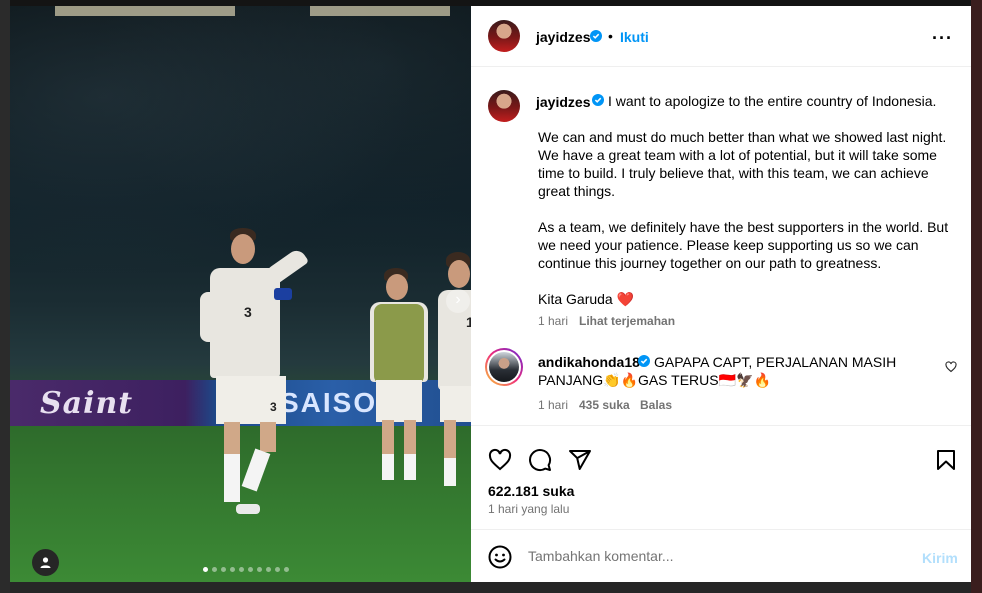  Describe the element at coordinates (87, 403) in the screenshot. I see `board-text-left: Saint` at that location.